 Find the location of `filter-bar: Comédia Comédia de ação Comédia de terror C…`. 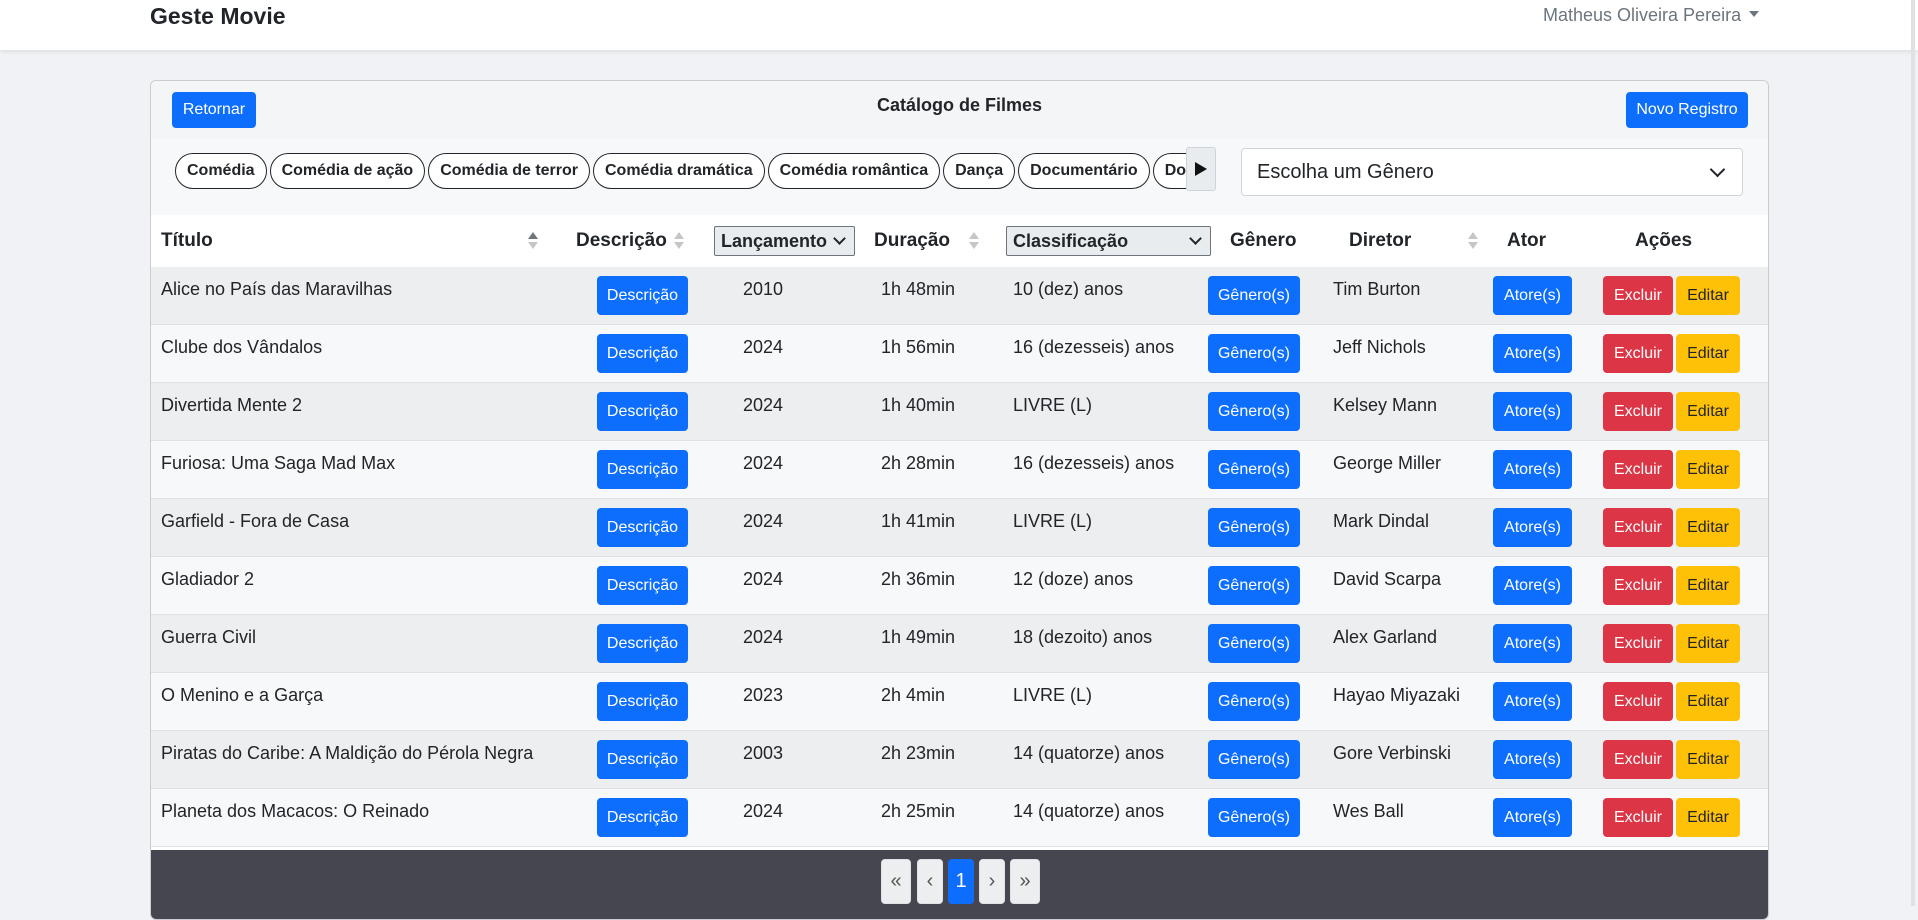

filter-bar: Comédia Comédia de ação Comédia de terror C… is located at coordinates (959, 177).